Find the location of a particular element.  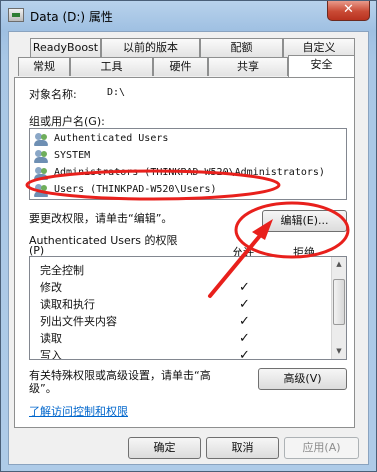

tab-security: 安全 is located at coordinates (321, 66).